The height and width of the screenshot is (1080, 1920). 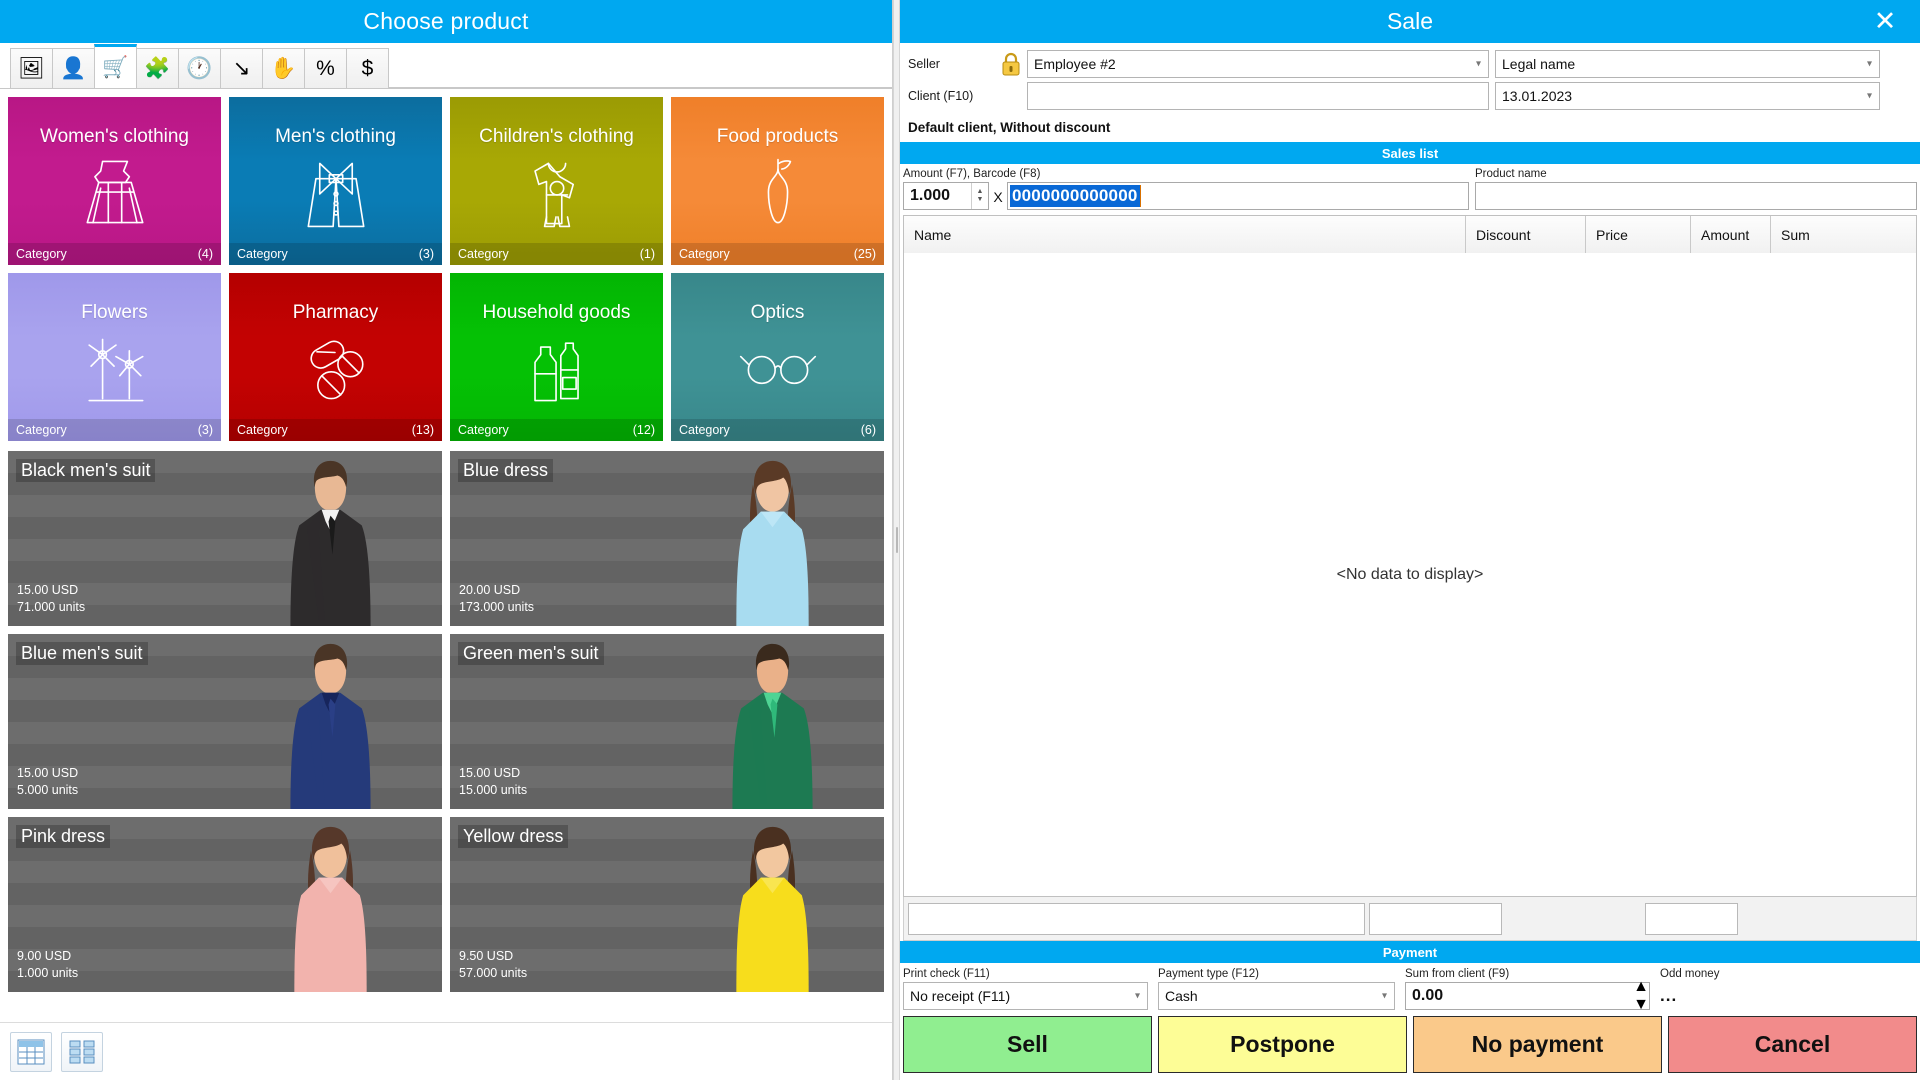 I want to click on category-tile: Men's clothing Category (3), so click(x=335, y=181).